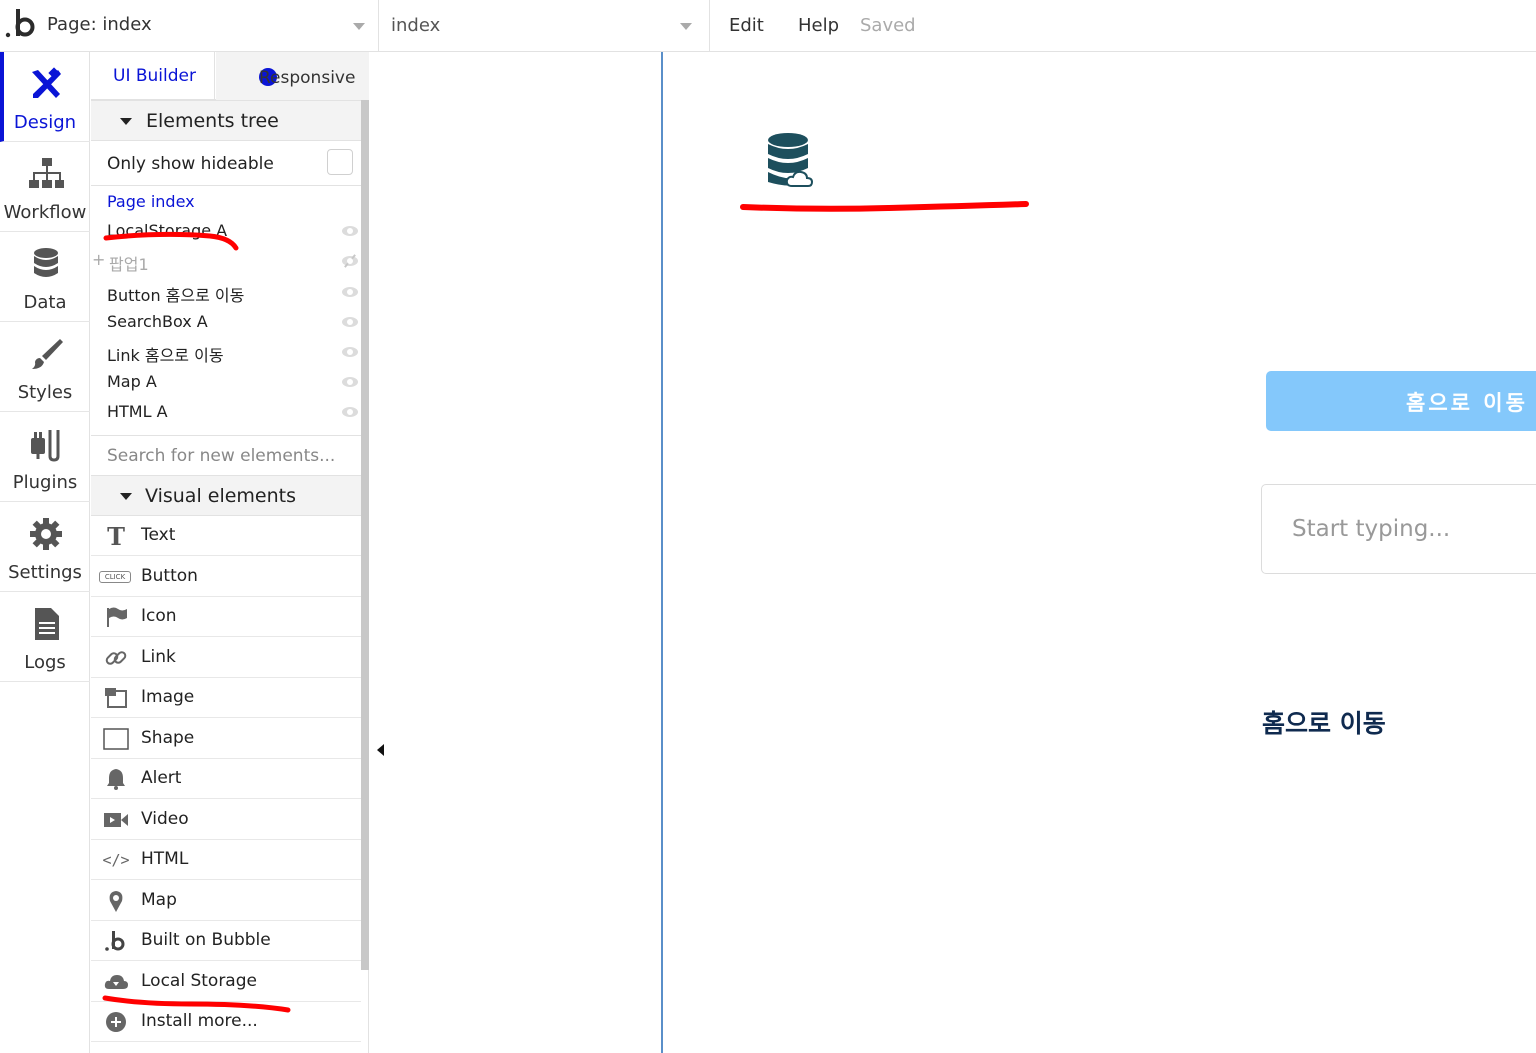 The width and height of the screenshot is (1536, 1053). I want to click on element-map: Map, so click(226, 901).